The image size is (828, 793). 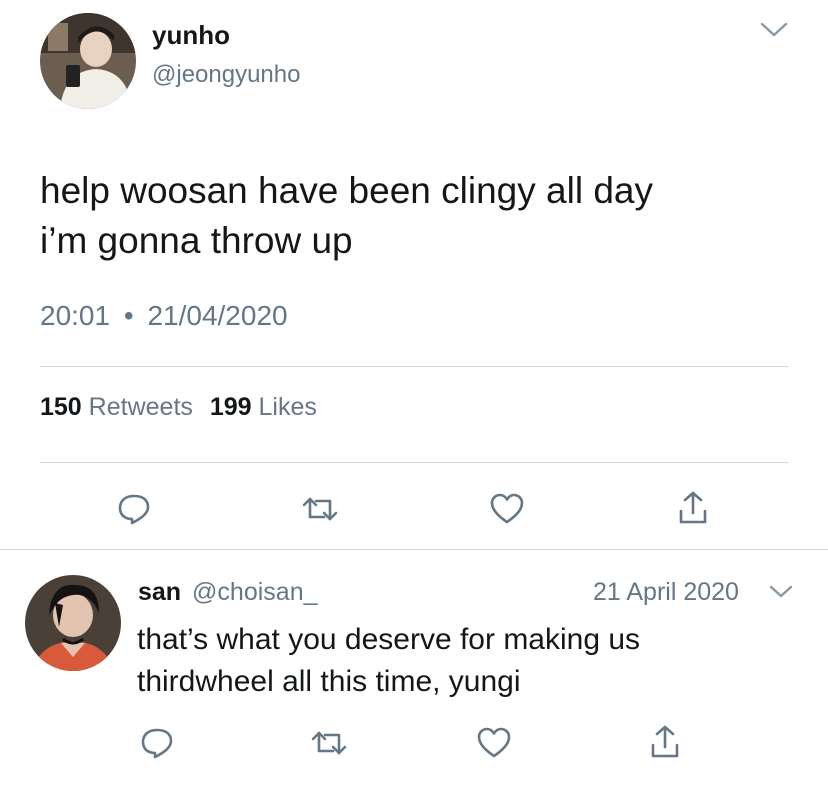 I want to click on likes-label: Likes, so click(x=287, y=407).